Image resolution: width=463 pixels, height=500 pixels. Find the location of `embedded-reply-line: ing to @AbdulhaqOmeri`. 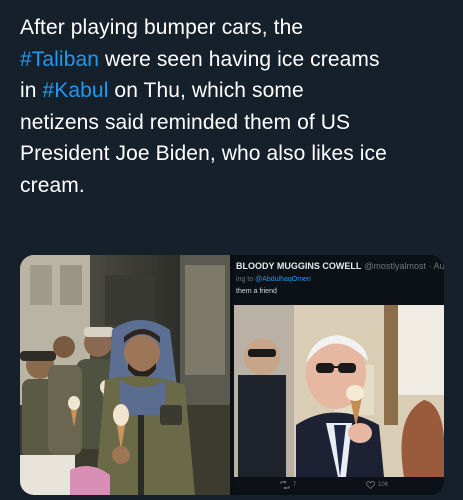

embedded-reply-line: ing to @AbdulhaqOmeri is located at coordinates (273, 279).